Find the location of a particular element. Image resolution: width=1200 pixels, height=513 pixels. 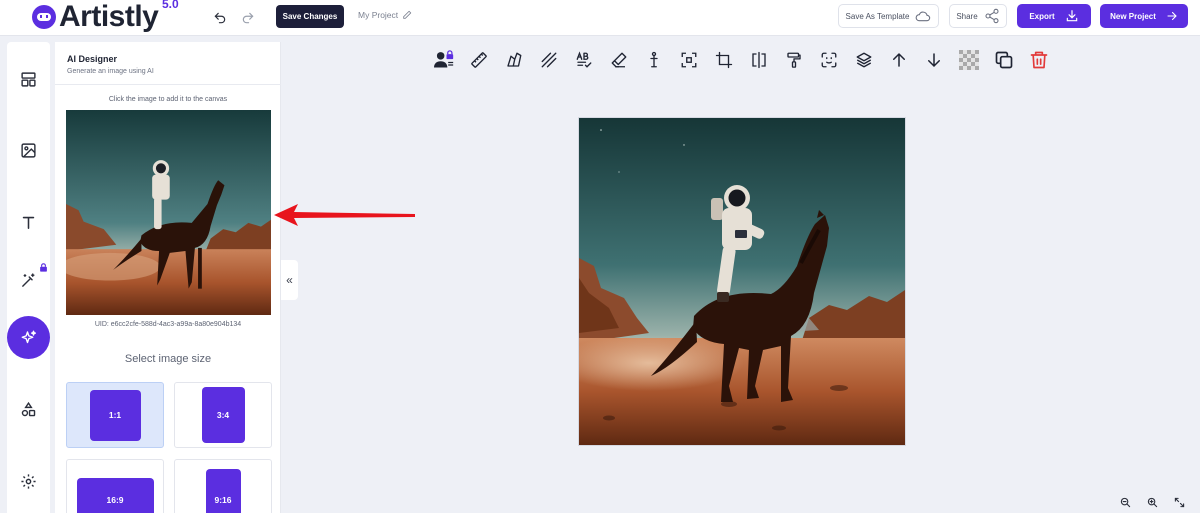

export-button: Export is located at coordinates (1054, 16).